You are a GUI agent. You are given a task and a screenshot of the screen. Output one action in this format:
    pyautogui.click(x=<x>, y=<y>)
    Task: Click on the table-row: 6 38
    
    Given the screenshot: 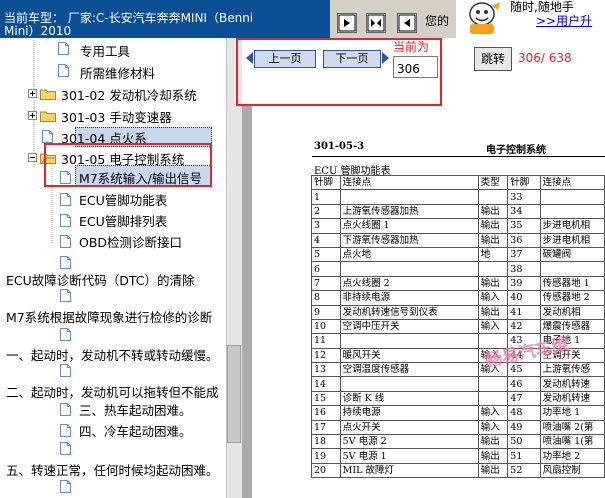 What is the action you would take?
    pyautogui.click(x=458, y=269)
    